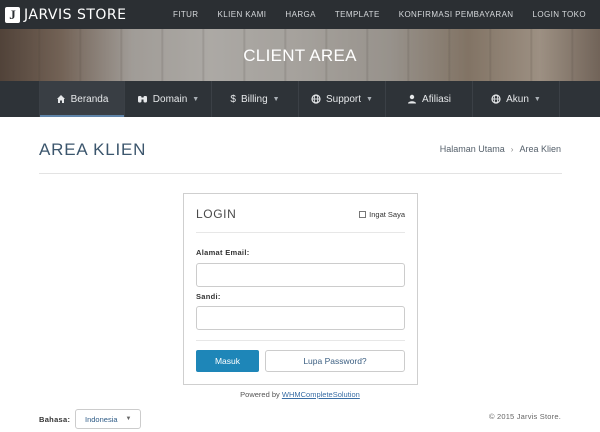  I want to click on email-label: Alamat Email:, so click(223, 252).